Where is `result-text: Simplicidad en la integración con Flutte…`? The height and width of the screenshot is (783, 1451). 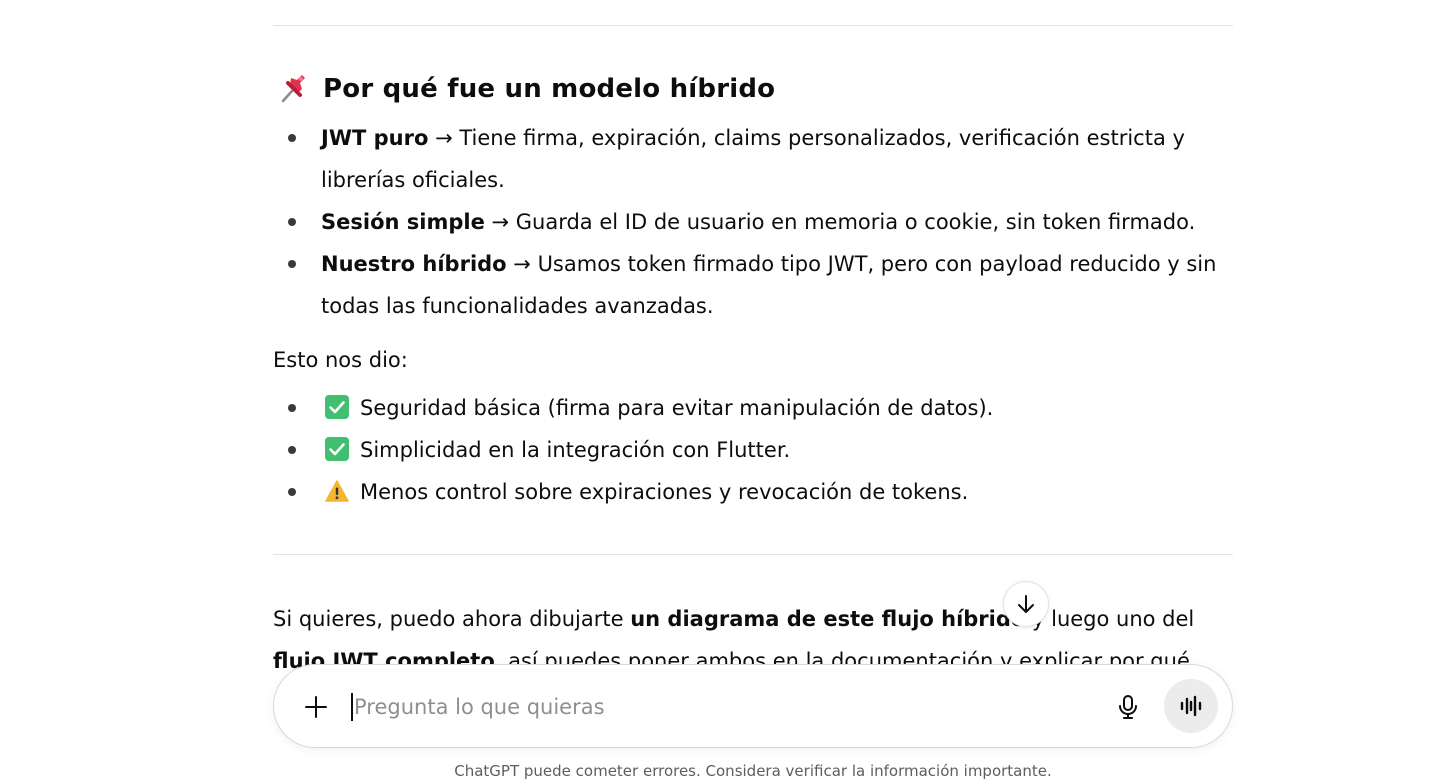 result-text: Simplicidad en la integración con Flutte… is located at coordinates (575, 450).